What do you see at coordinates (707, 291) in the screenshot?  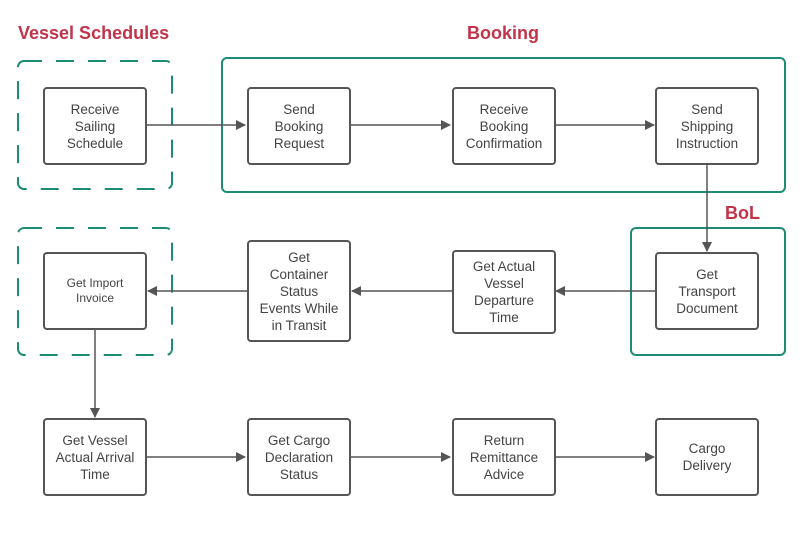 I see `node-get-transport-document: Get Transport Document` at bounding box center [707, 291].